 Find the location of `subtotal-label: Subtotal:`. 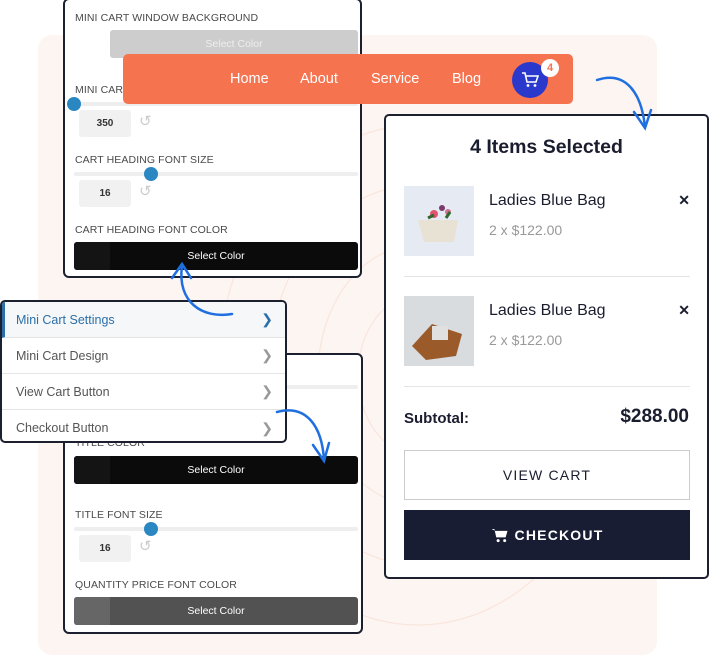

subtotal-label: Subtotal: is located at coordinates (436, 418).